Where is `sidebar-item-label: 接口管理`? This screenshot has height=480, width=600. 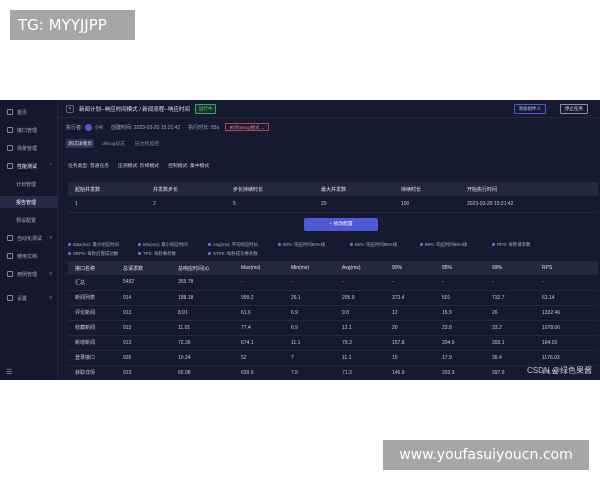 sidebar-item-label: 接口管理 is located at coordinates (27, 130).